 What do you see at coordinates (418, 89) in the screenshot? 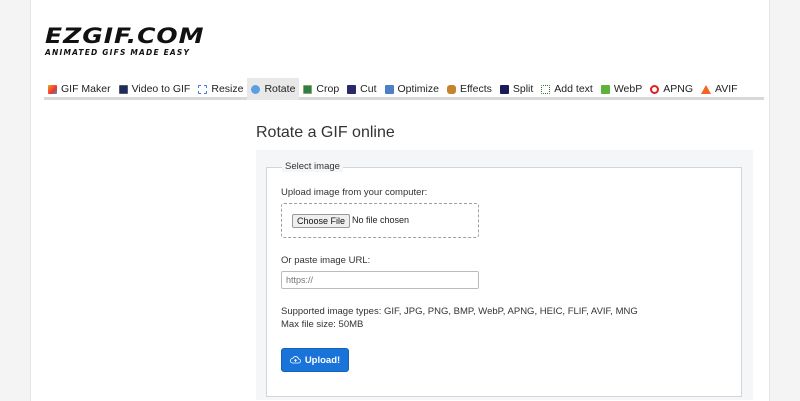
I see `nav-item-label: Optimize` at bounding box center [418, 89].